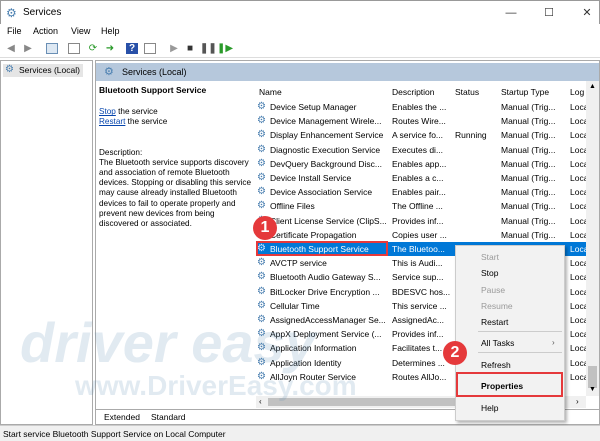 Image resolution: width=600 pixels, height=441 pixels. I want to click on minimize-button: —, so click(511, 13).